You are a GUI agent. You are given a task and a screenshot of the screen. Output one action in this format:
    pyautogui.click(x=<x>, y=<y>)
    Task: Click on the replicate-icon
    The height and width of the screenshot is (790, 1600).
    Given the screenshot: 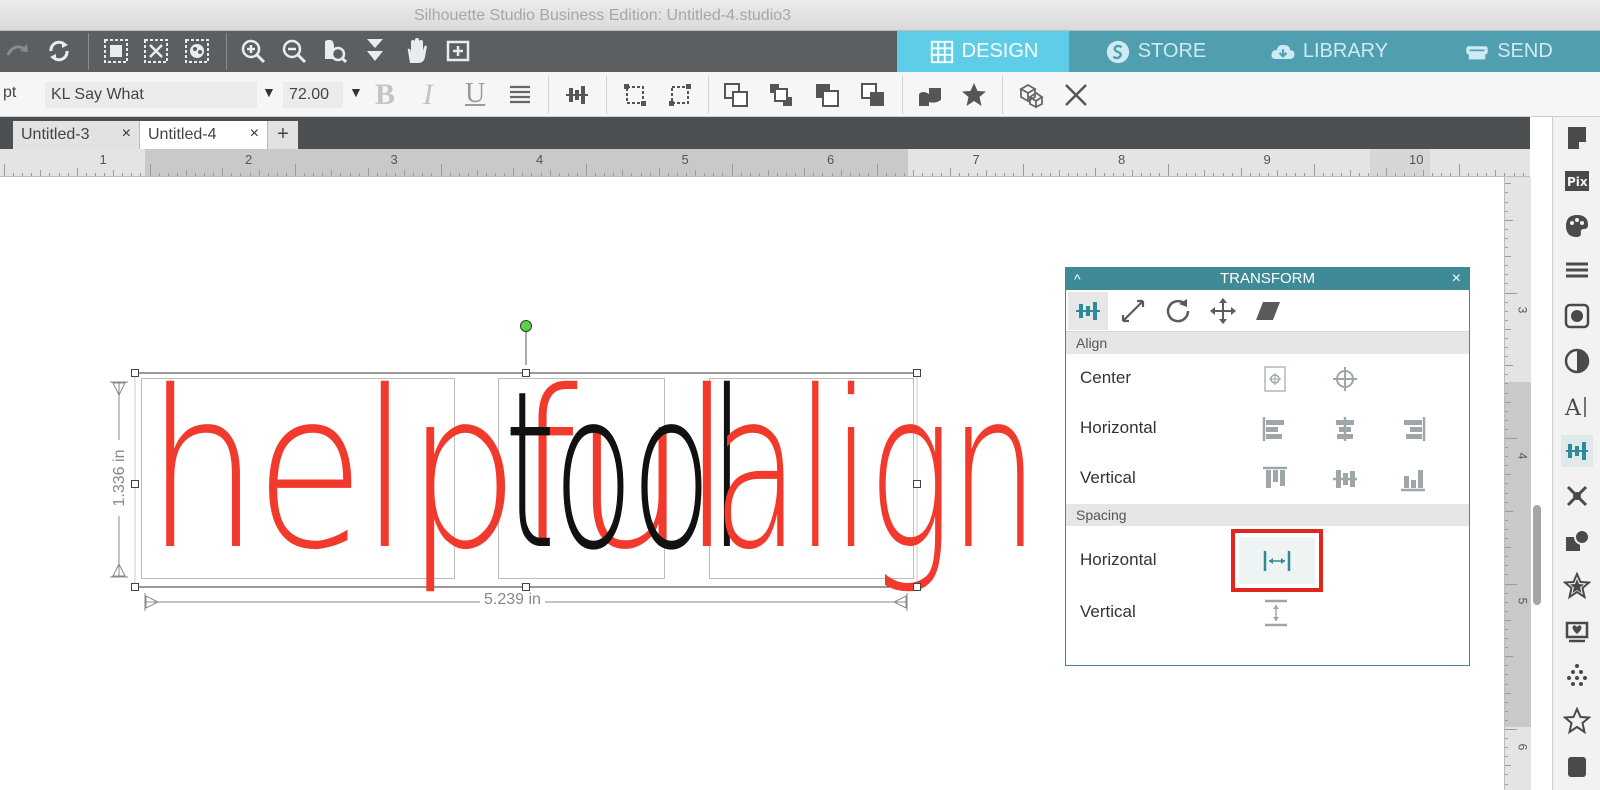 What is the action you would take?
    pyautogui.click(x=1577, y=496)
    